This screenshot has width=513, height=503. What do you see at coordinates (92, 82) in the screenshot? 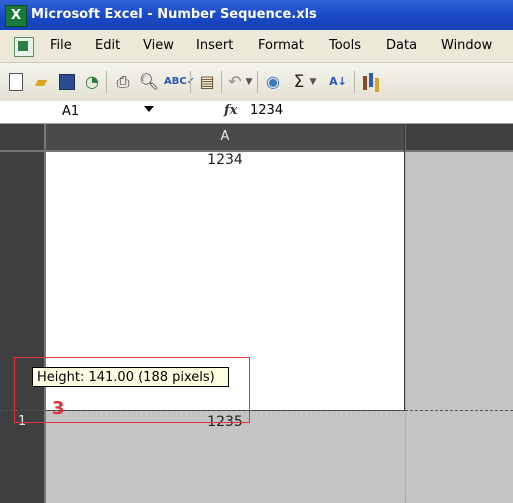
I see `permission-icon: ◔` at bounding box center [92, 82].